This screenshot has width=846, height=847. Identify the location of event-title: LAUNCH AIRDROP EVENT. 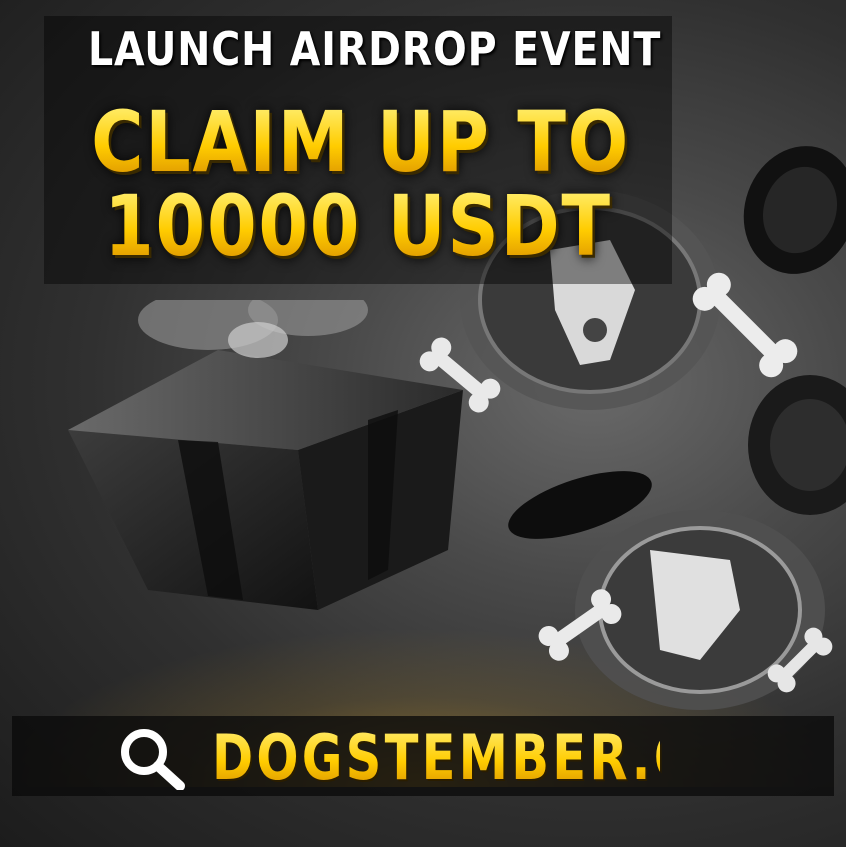
(374, 49).